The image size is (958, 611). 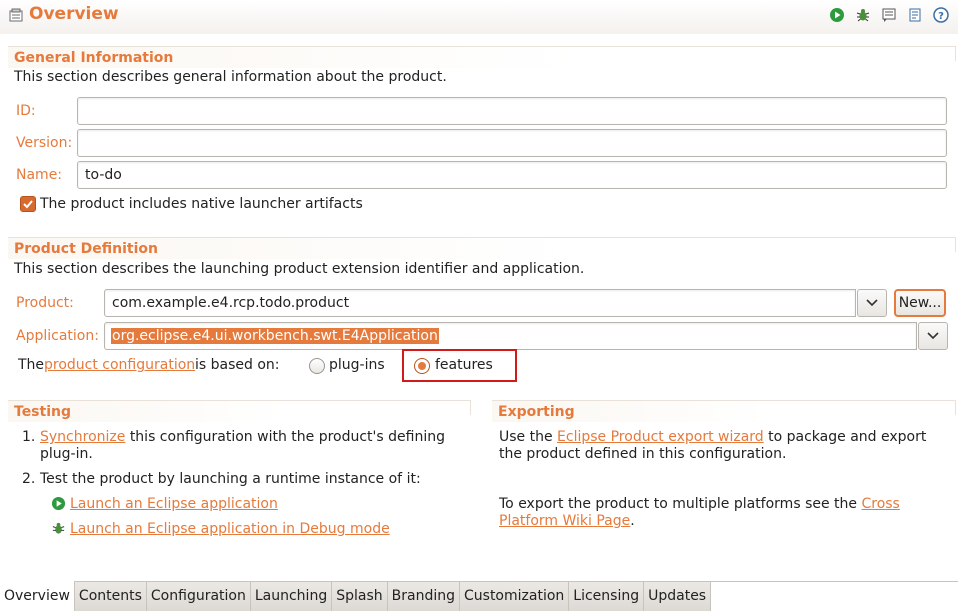 What do you see at coordinates (29, 479) in the screenshot?
I see `step2-number: 2.` at bounding box center [29, 479].